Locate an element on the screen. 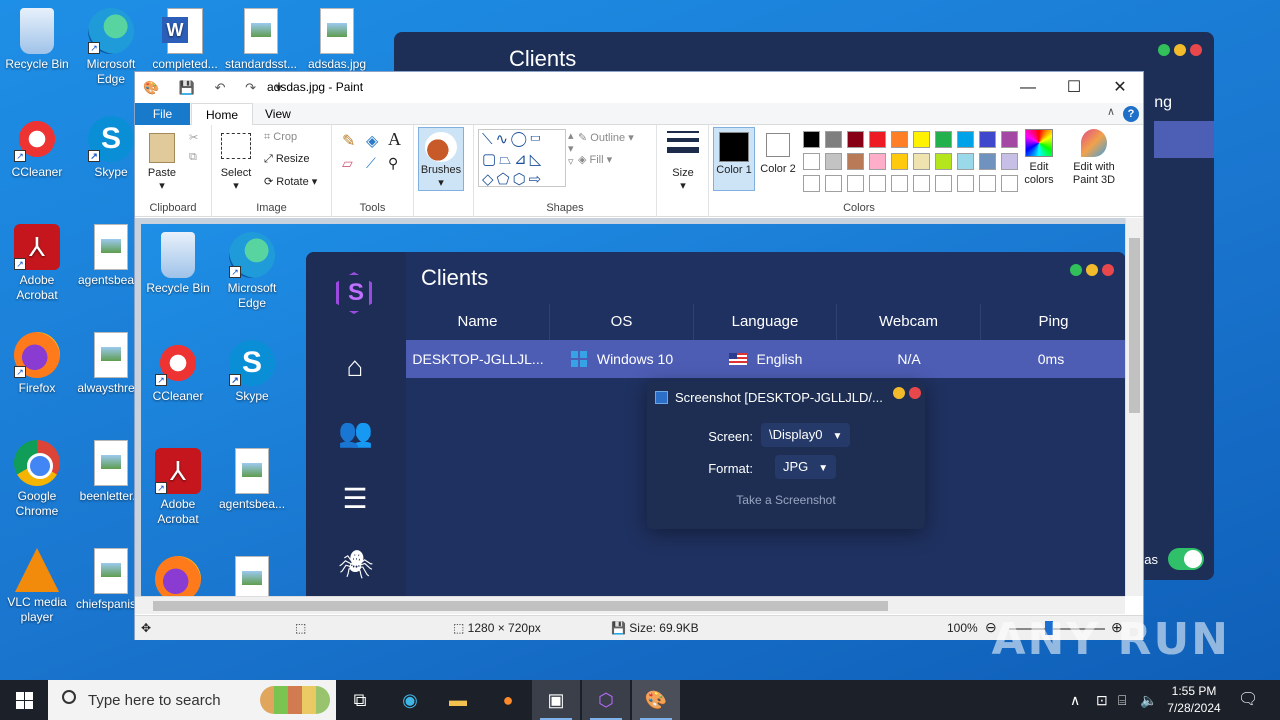  paint3d-button: Edit with Paint 3D is located at coordinates (1094, 158).